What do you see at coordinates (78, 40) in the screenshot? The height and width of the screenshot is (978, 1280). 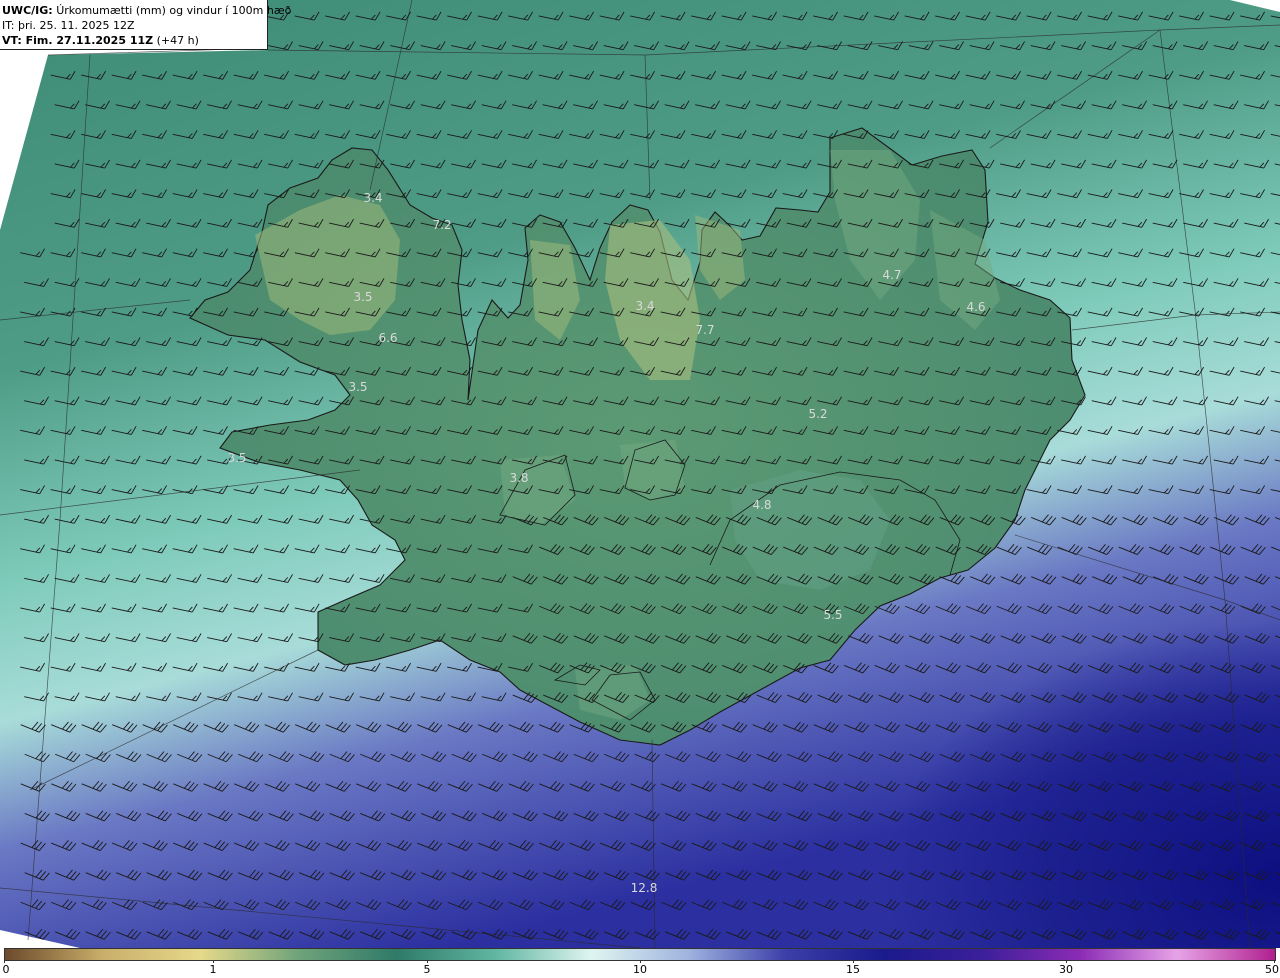 I see `valid-time: VT: Fim. 27.11.2025 11Z` at bounding box center [78, 40].